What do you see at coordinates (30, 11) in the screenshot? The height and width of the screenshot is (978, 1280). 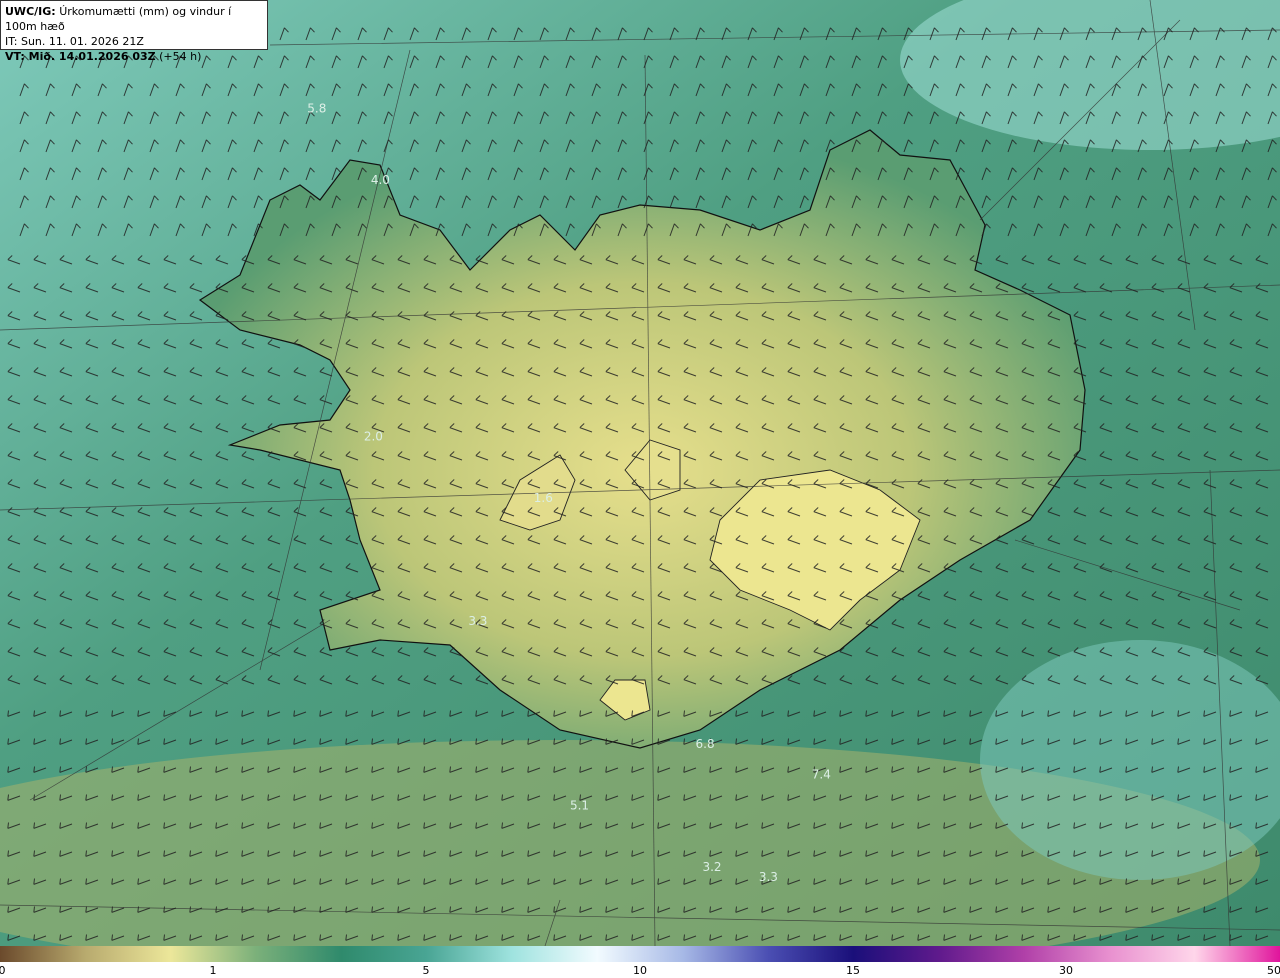 I see `model-label: UWC/IG:` at bounding box center [30, 11].